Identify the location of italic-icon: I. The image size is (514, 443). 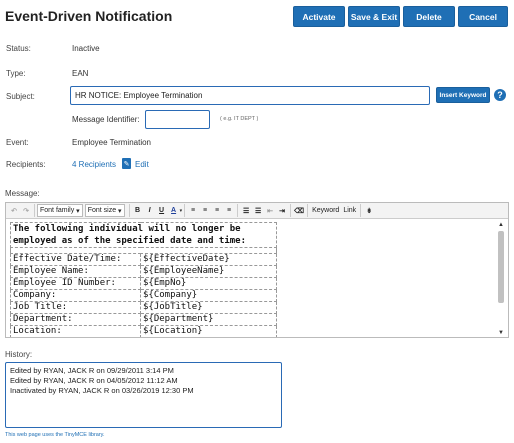
(150, 210).